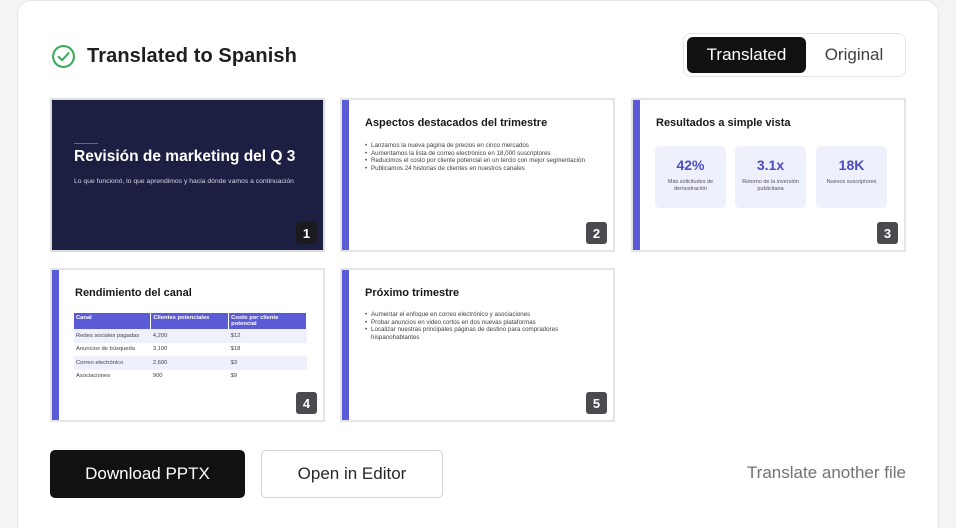 Image resolution: width=956 pixels, height=528 pixels. I want to click on table-cell: 900, so click(157, 376).